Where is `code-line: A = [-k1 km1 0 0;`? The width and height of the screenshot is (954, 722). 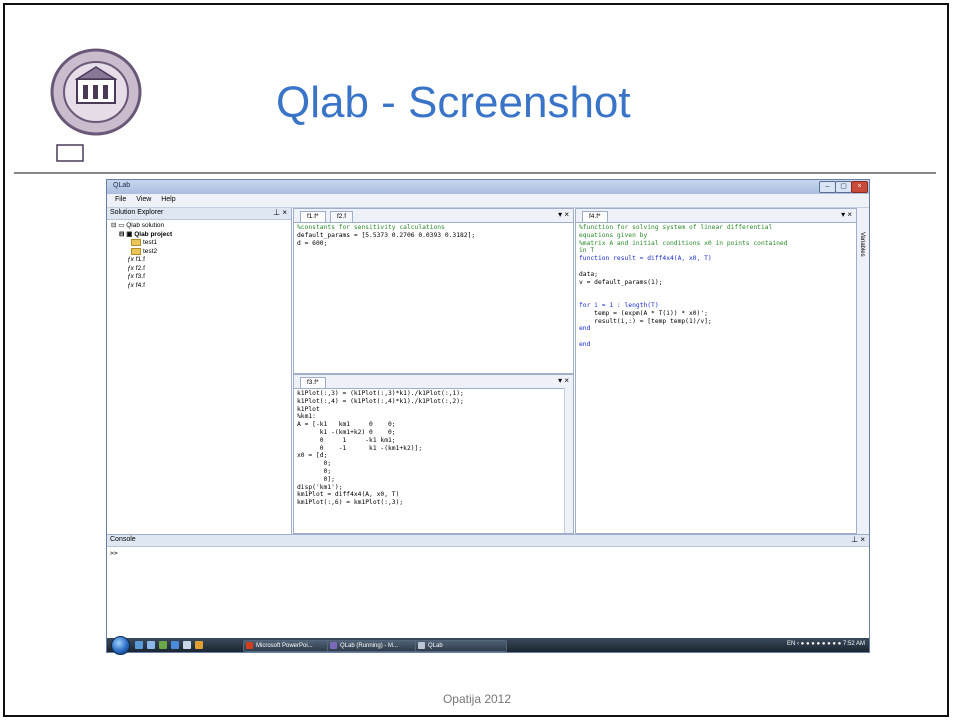 code-line: A = [-k1 km1 0 0; is located at coordinates (346, 425).